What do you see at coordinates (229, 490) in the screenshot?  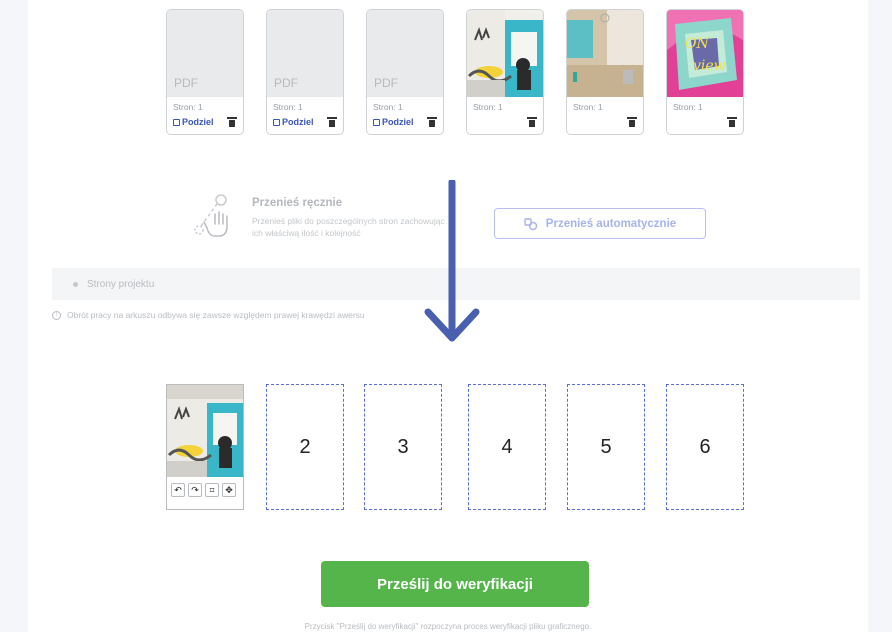 I see `move-icon: ✥` at bounding box center [229, 490].